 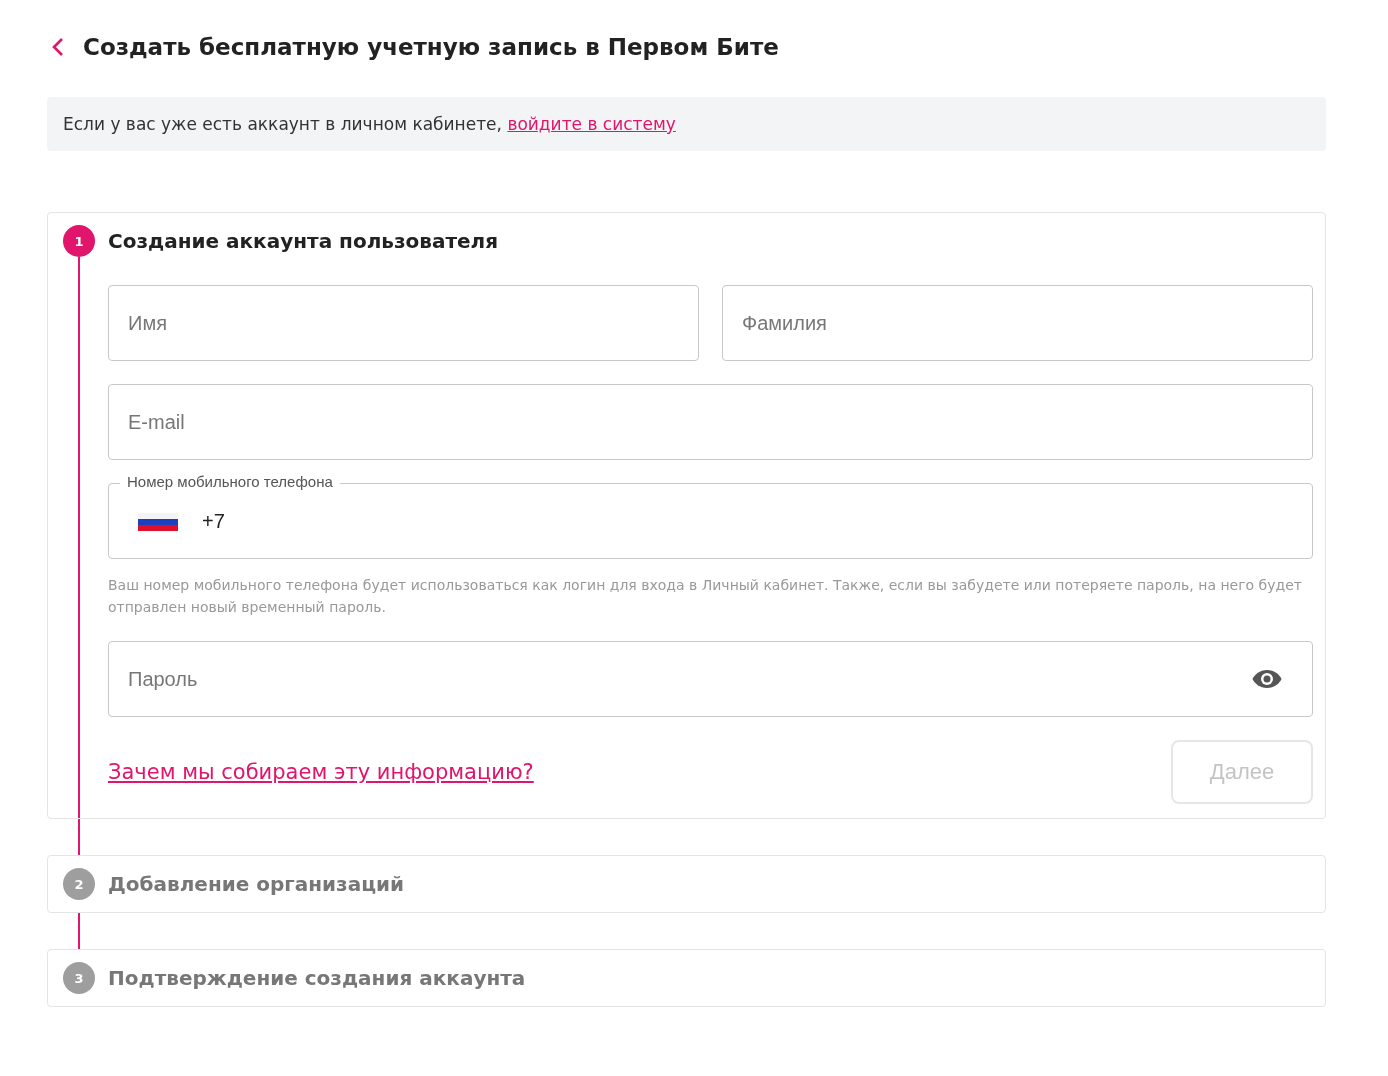 What do you see at coordinates (431, 47) in the screenshot?
I see `page-title: Создать бесплатную учетную запись в Первом Бите` at bounding box center [431, 47].